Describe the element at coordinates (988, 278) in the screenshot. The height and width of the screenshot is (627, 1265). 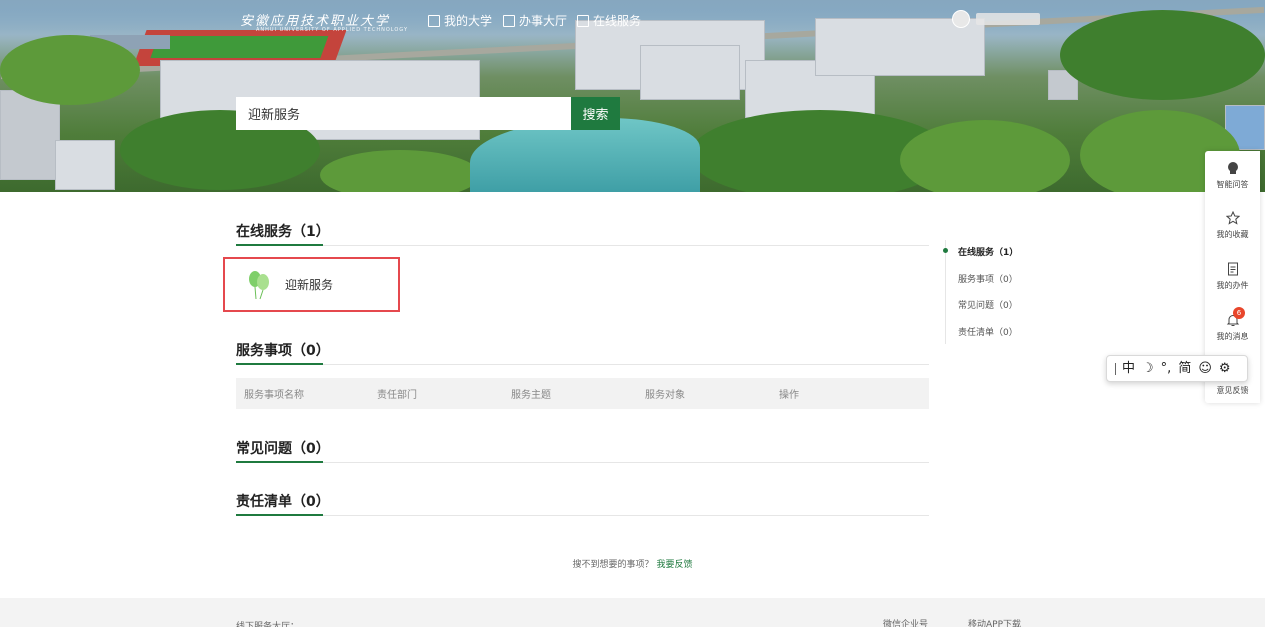
I see `anchor-service-items: 服务事项（0）` at that location.